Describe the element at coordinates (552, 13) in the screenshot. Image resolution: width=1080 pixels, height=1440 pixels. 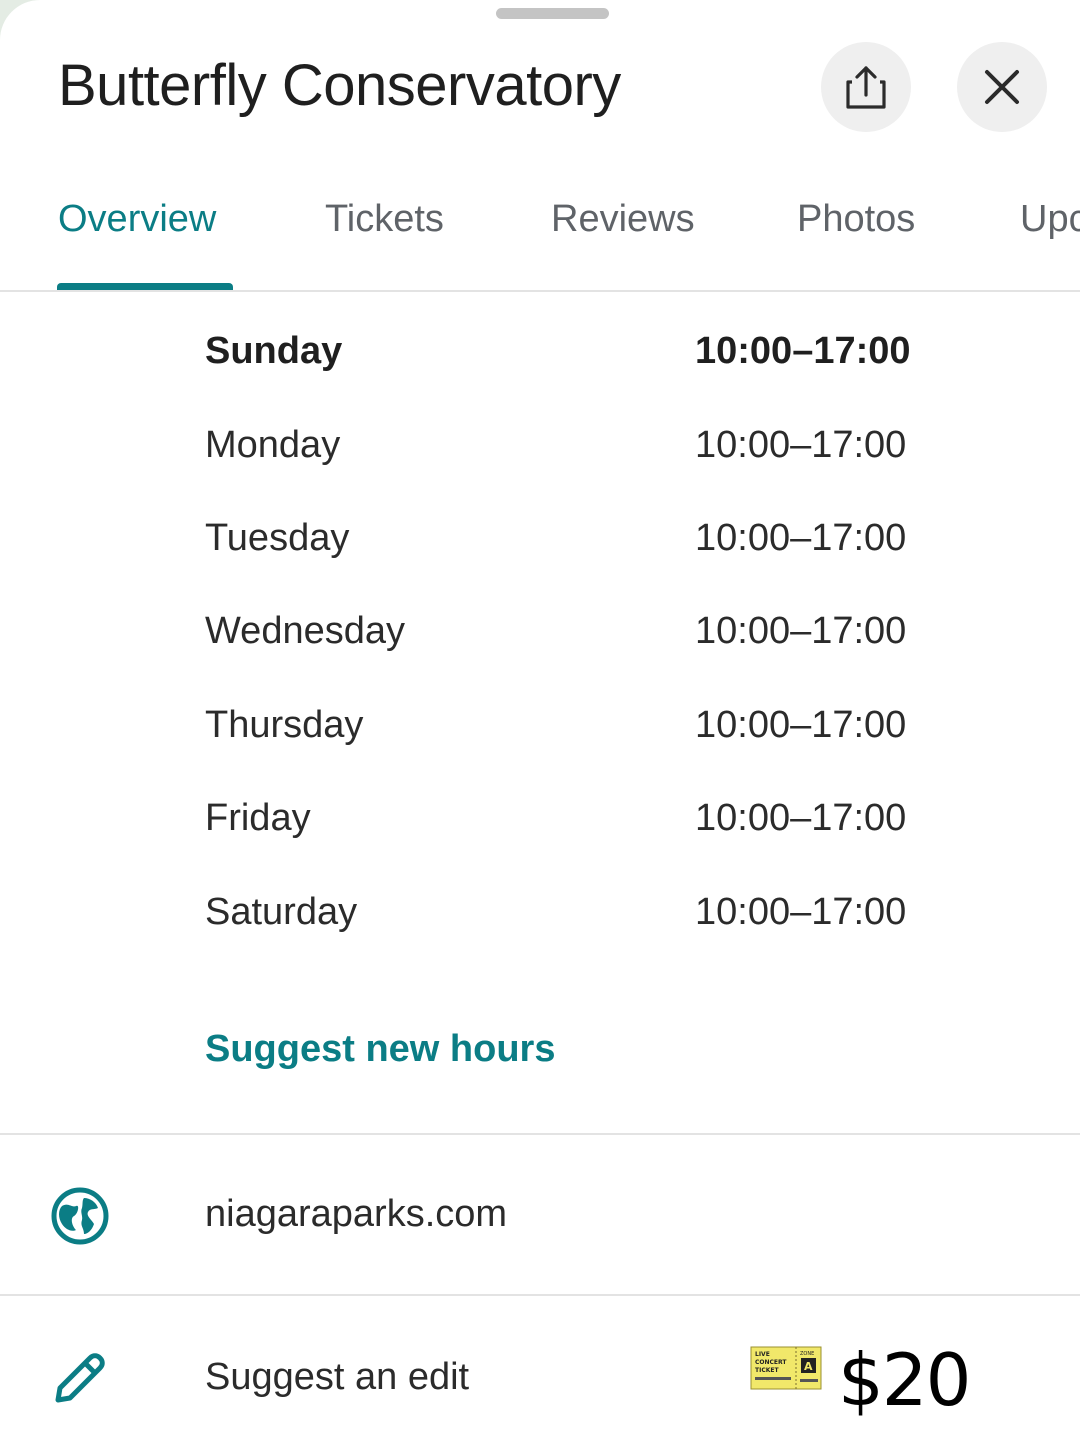
I see `drag-handle` at that location.